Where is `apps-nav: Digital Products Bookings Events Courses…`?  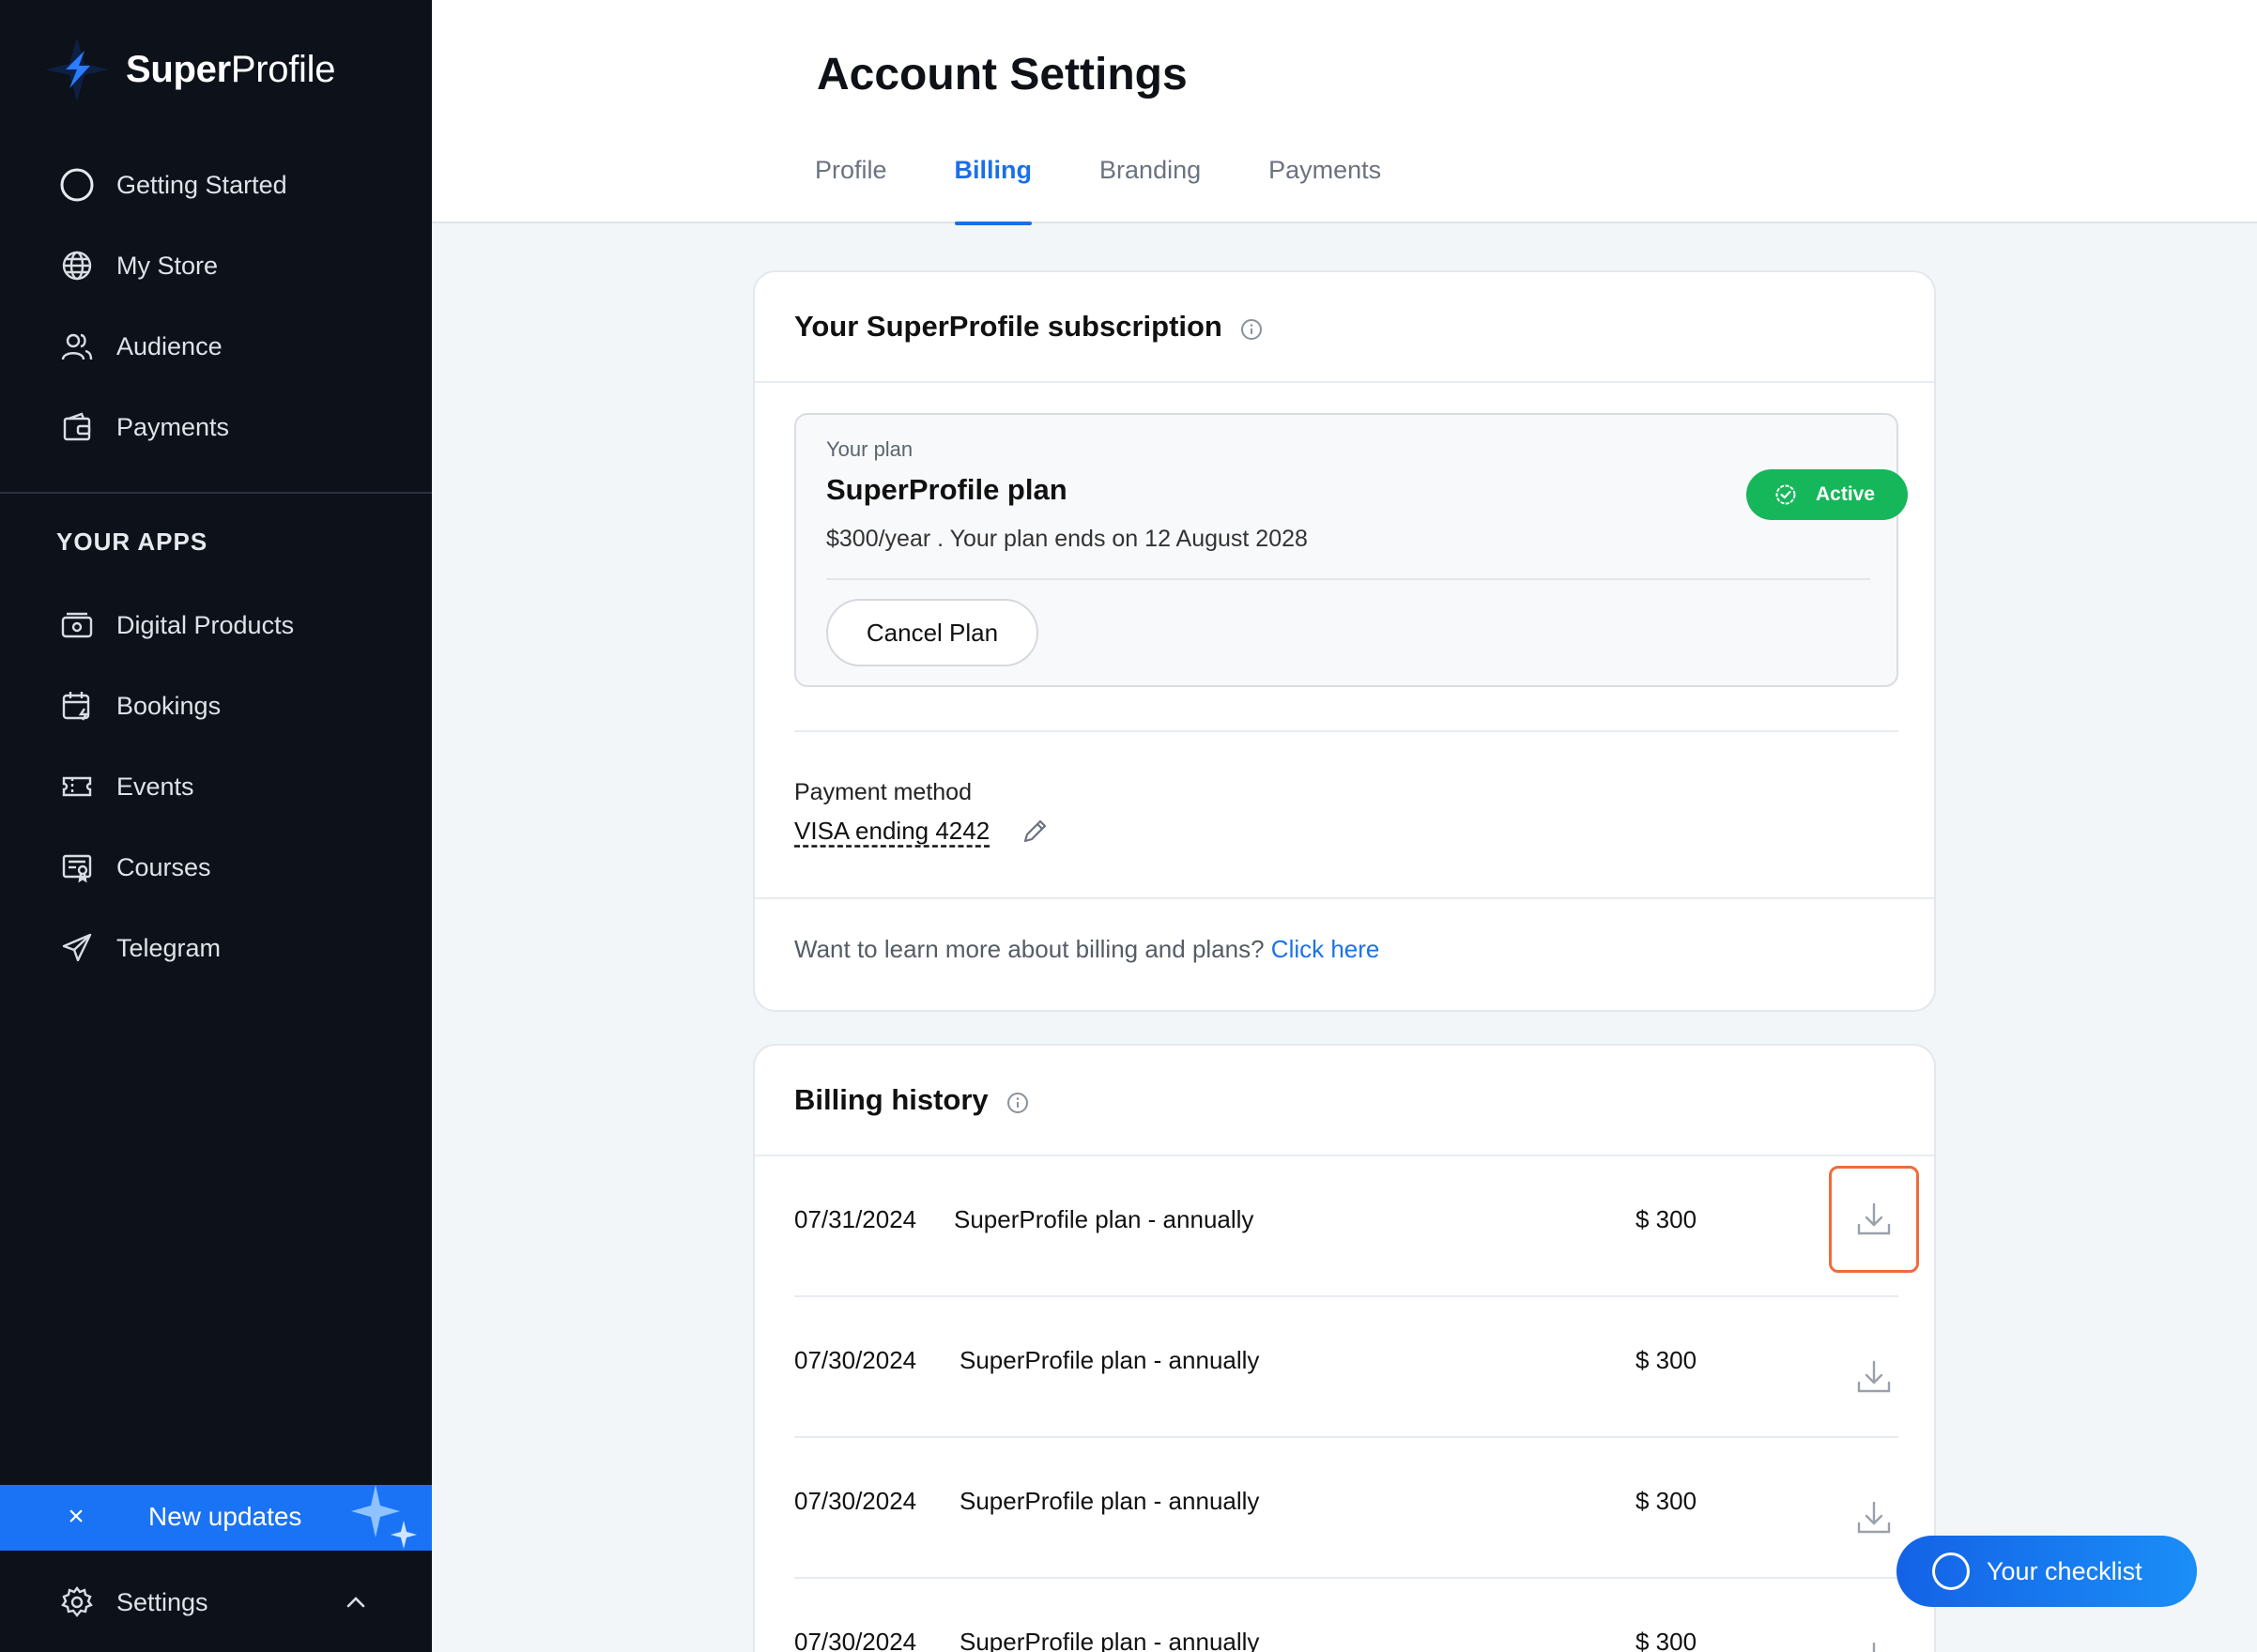 apps-nav: Digital Products Bookings Events Courses… is located at coordinates (216, 786).